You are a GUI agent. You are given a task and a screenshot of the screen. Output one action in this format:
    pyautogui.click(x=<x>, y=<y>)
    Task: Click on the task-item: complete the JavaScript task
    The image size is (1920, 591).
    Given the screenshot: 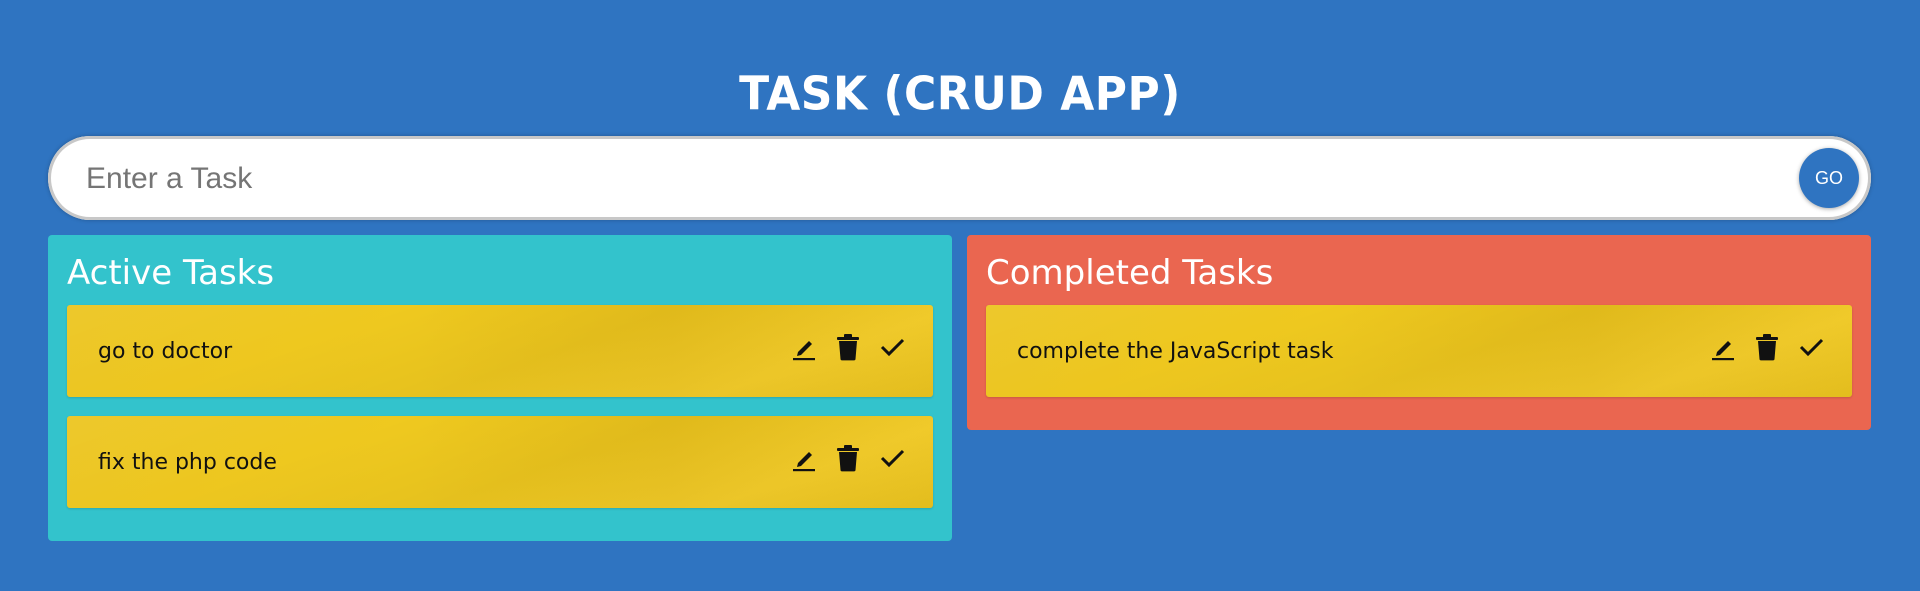 What is the action you would take?
    pyautogui.click(x=1419, y=351)
    